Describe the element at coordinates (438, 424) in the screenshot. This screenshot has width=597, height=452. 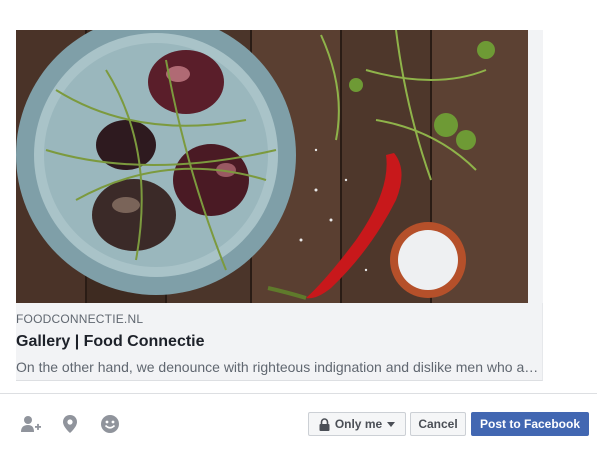
I see `cancel-button: Cancel` at that location.